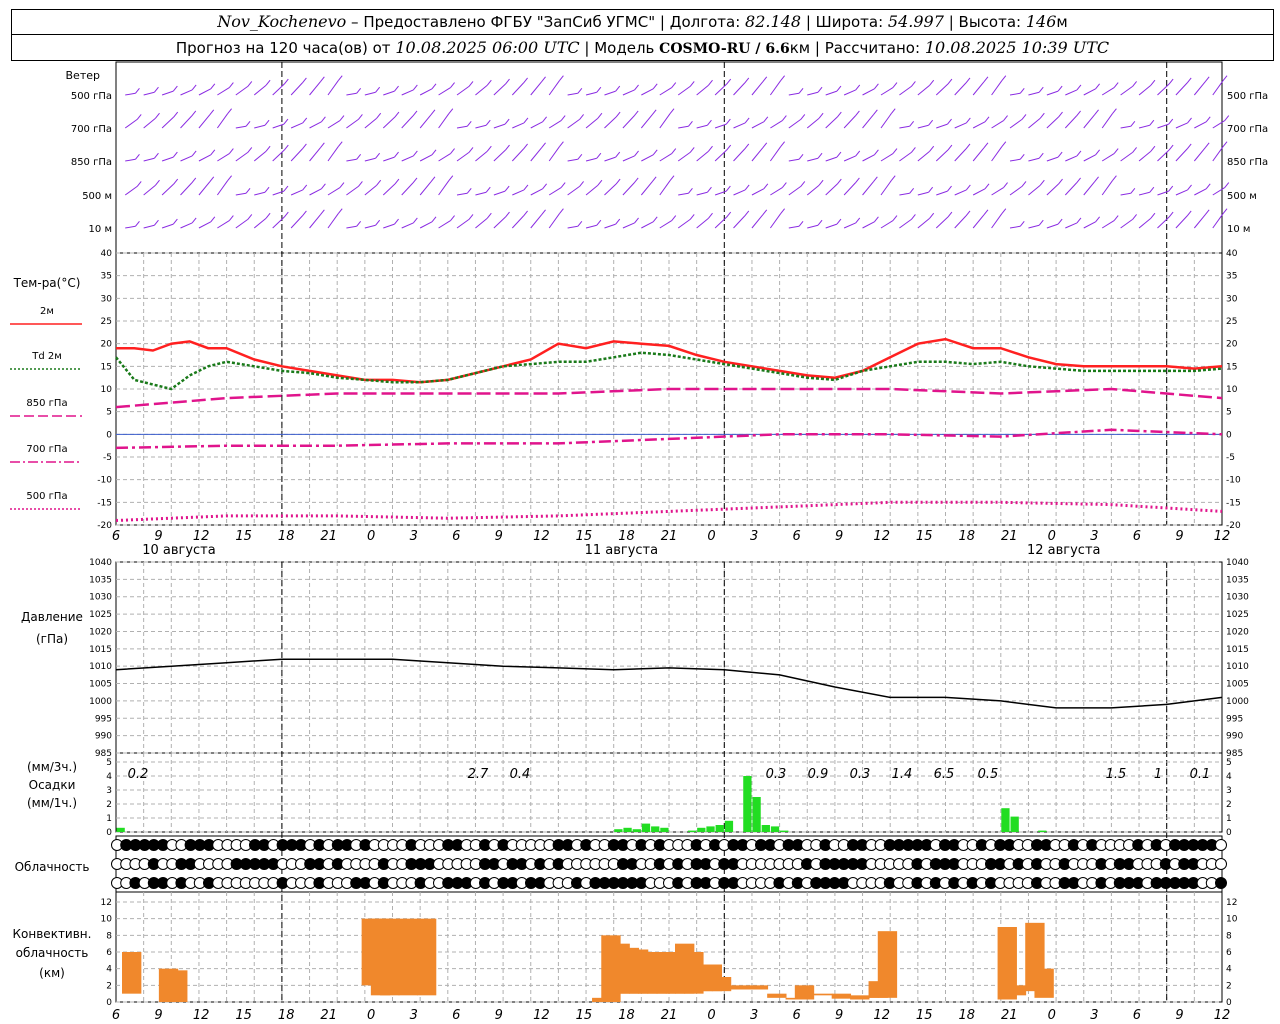 This screenshot has height=1024, width=1280. I want to click on precip-total-label: 6.5, so click(944, 774).